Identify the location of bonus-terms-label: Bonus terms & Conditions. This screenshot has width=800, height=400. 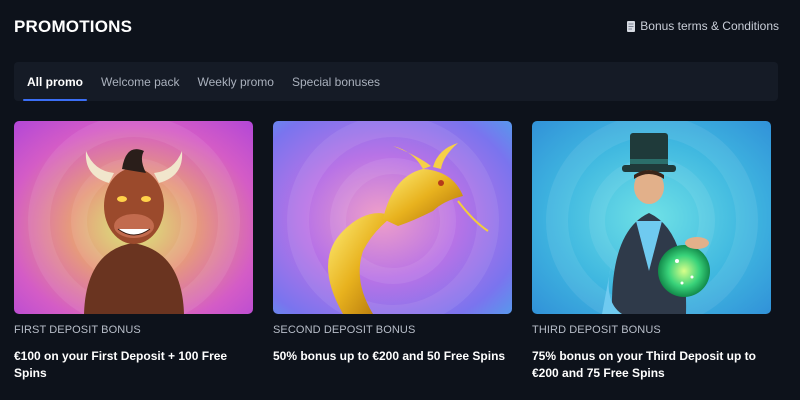
(709, 26).